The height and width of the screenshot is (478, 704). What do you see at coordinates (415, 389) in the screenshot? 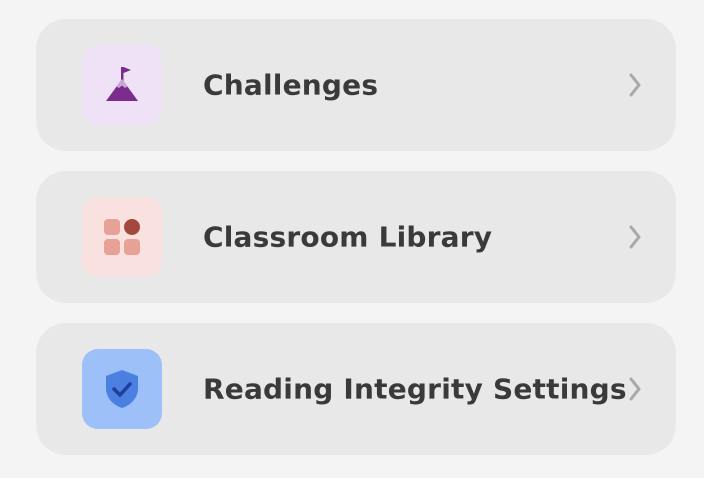
I see `menu-item-label: Reading Integrity Settings` at bounding box center [415, 389].